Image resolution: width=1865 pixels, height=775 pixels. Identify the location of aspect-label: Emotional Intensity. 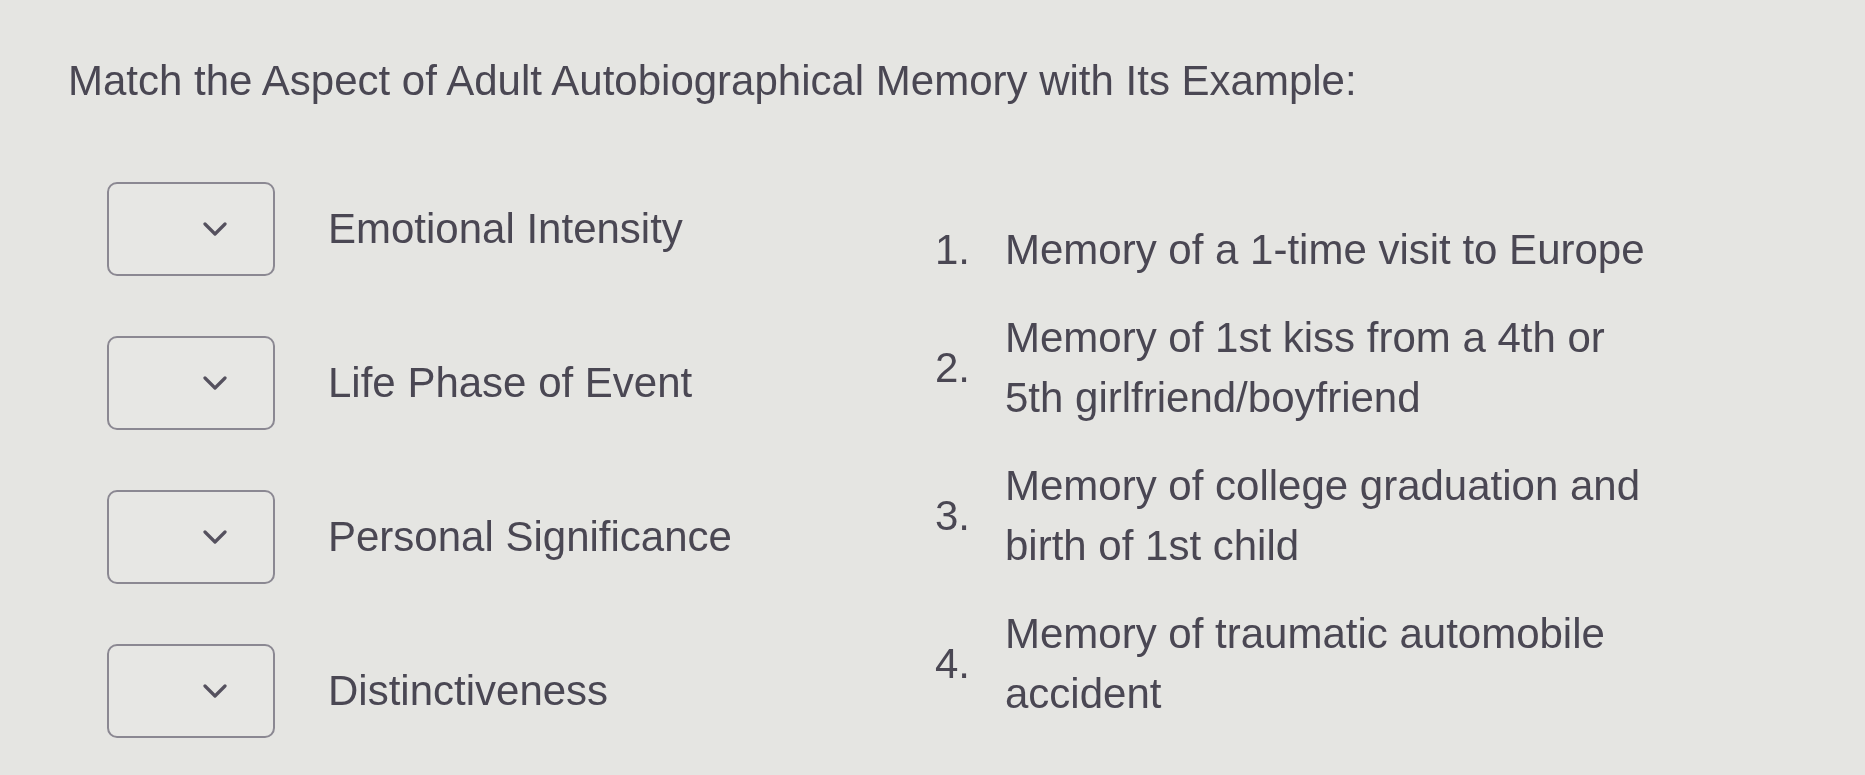
(505, 229).